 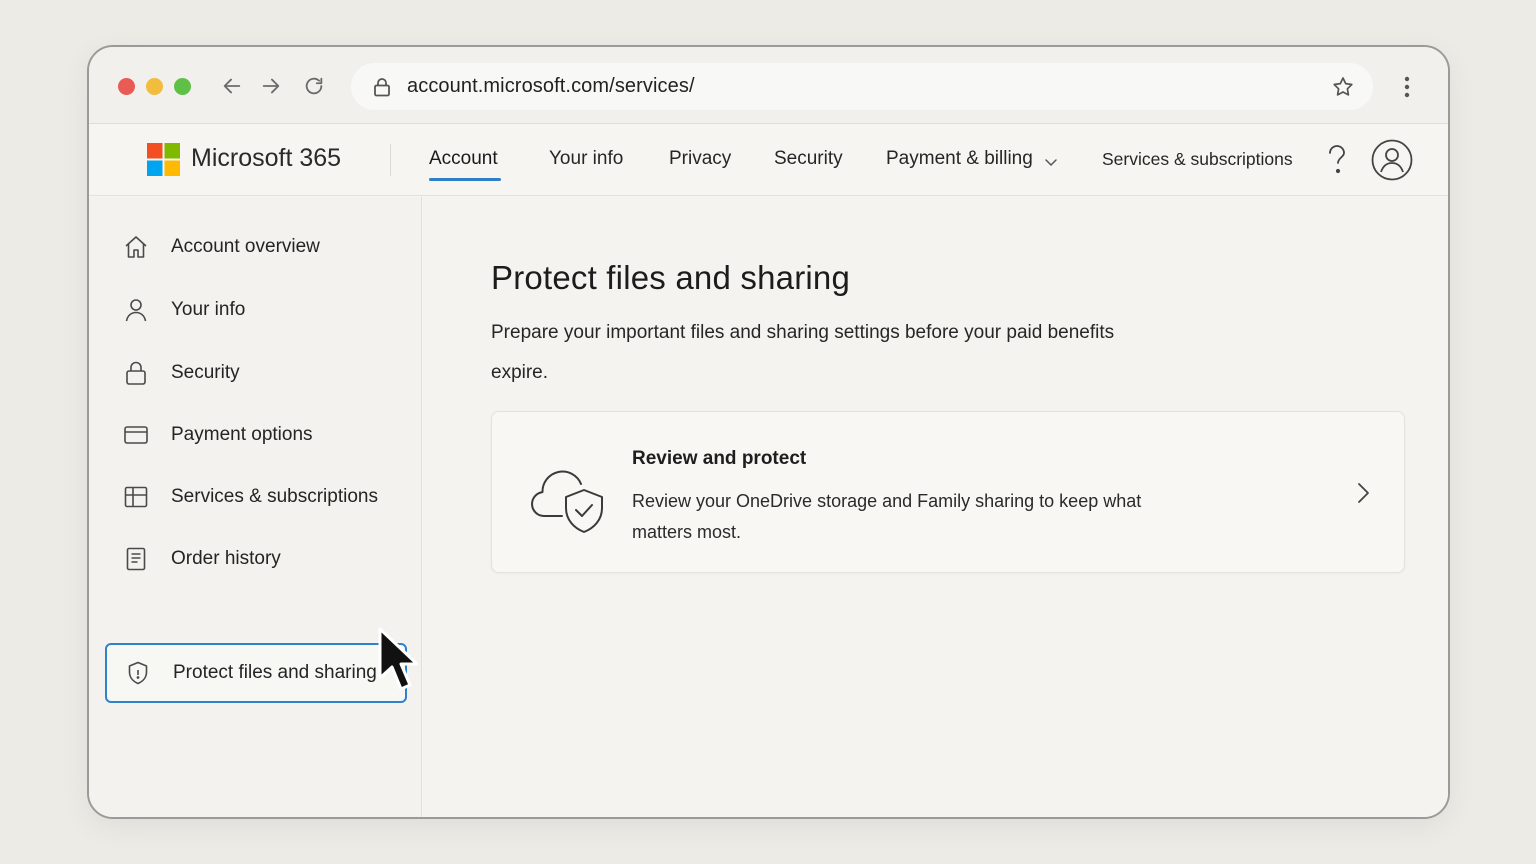 What do you see at coordinates (959, 159) in the screenshot?
I see `tab-payment-billing: Payment & billing` at bounding box center [959, 159].